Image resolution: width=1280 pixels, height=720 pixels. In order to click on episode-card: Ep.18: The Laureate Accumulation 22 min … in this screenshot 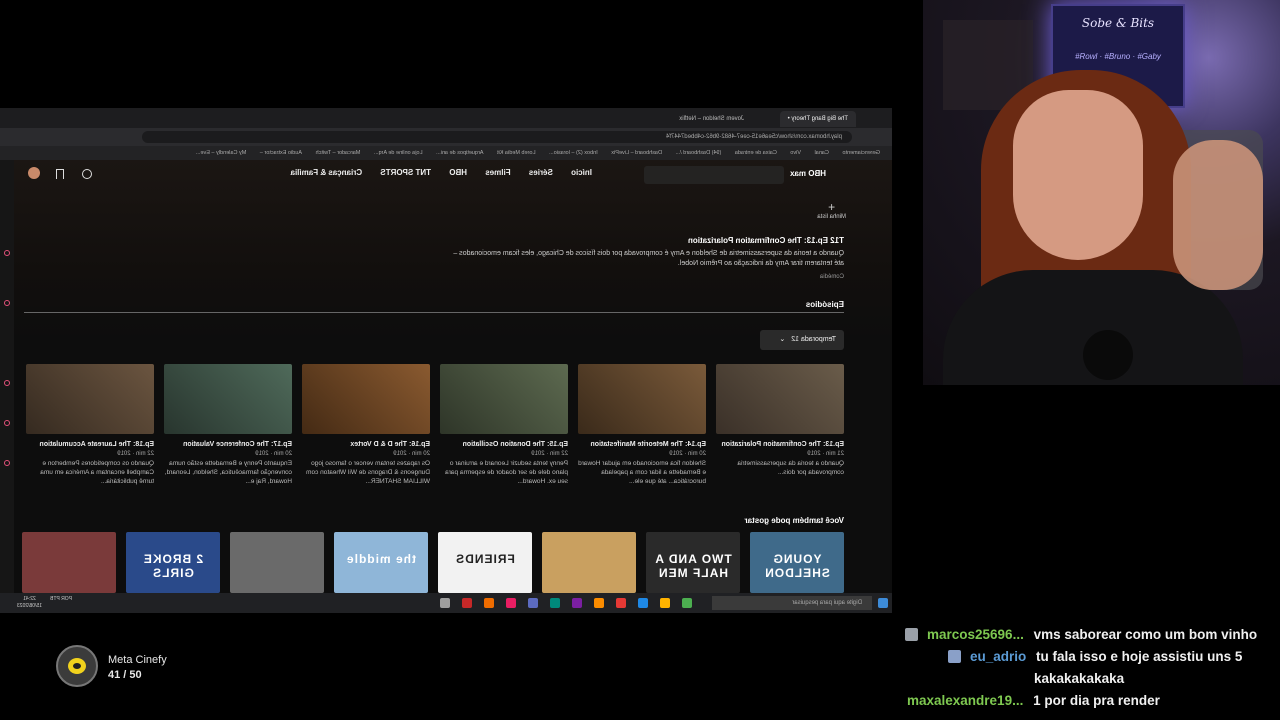, I will do `click(90, 429)`.